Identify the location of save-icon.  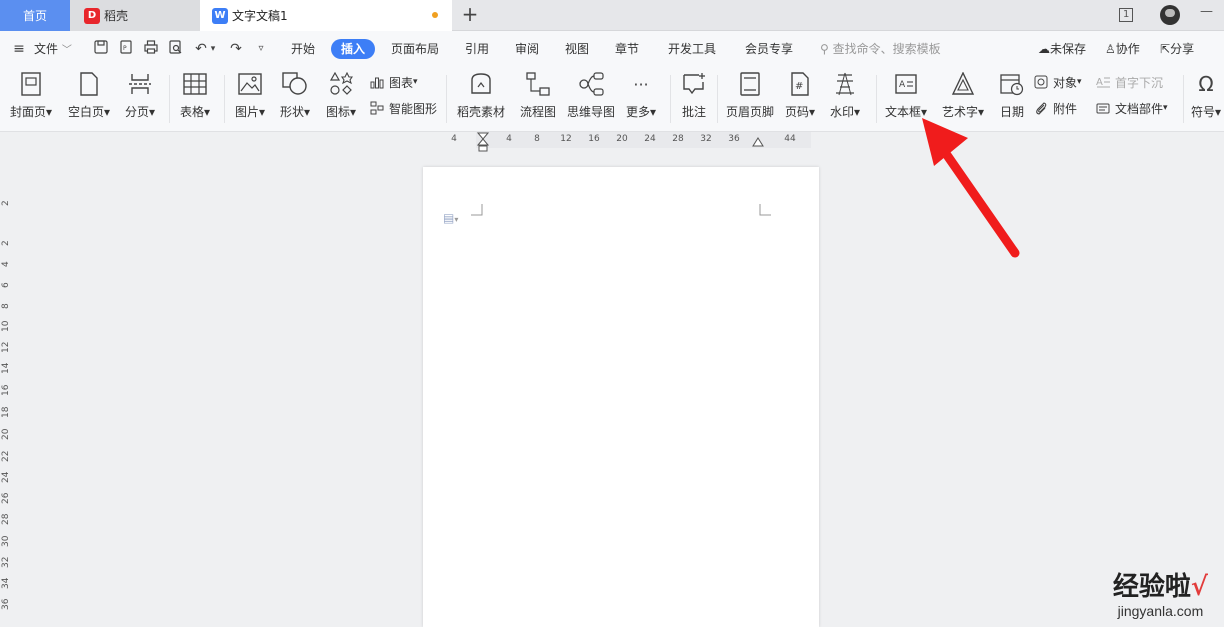
(101, 49).